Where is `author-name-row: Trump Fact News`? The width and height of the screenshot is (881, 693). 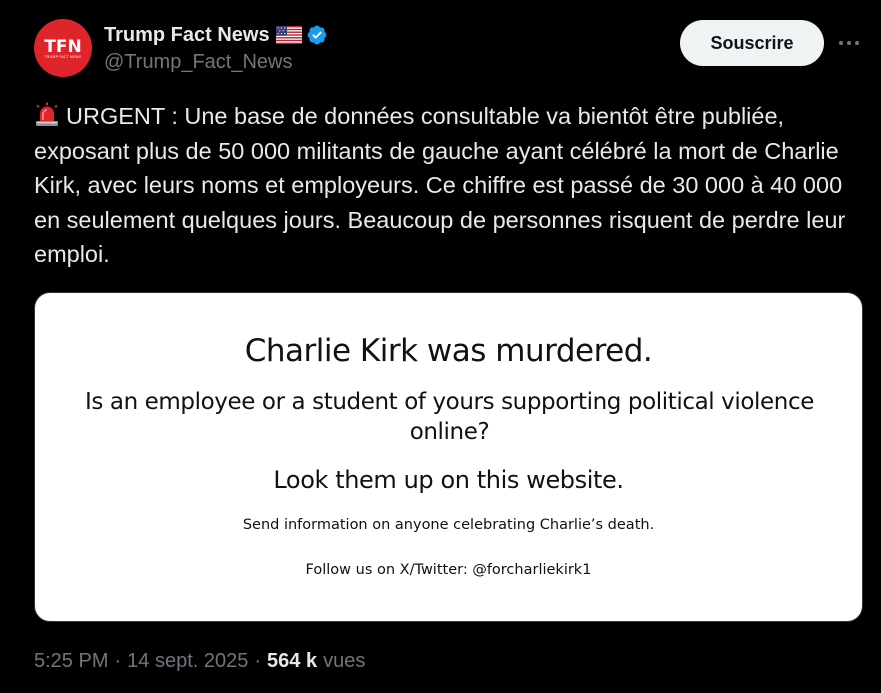 author-name-row: Trump Fact News is located at coordinates (216, 35).